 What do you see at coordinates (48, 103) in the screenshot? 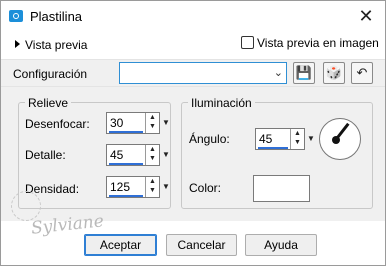
I see `relieve-title: Relieve` at bounding box center [48, 103].